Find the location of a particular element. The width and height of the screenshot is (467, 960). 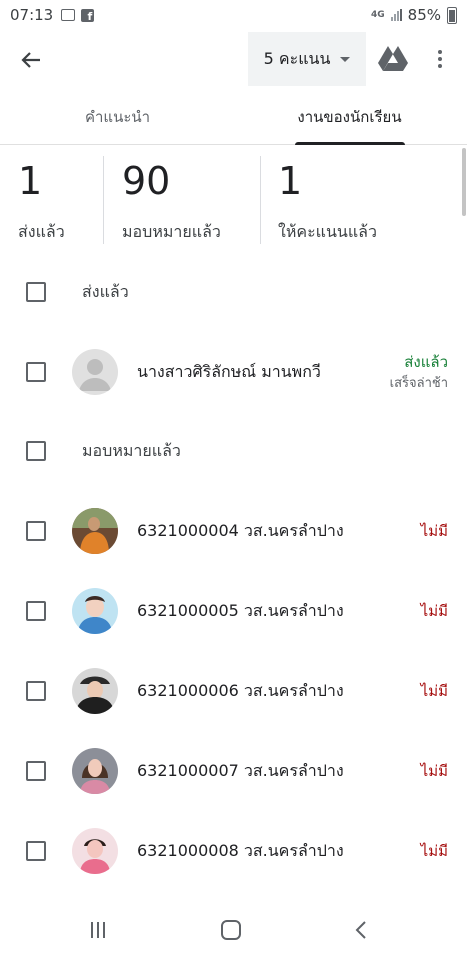

recent-apps-button is located at coordinates (100, 930).